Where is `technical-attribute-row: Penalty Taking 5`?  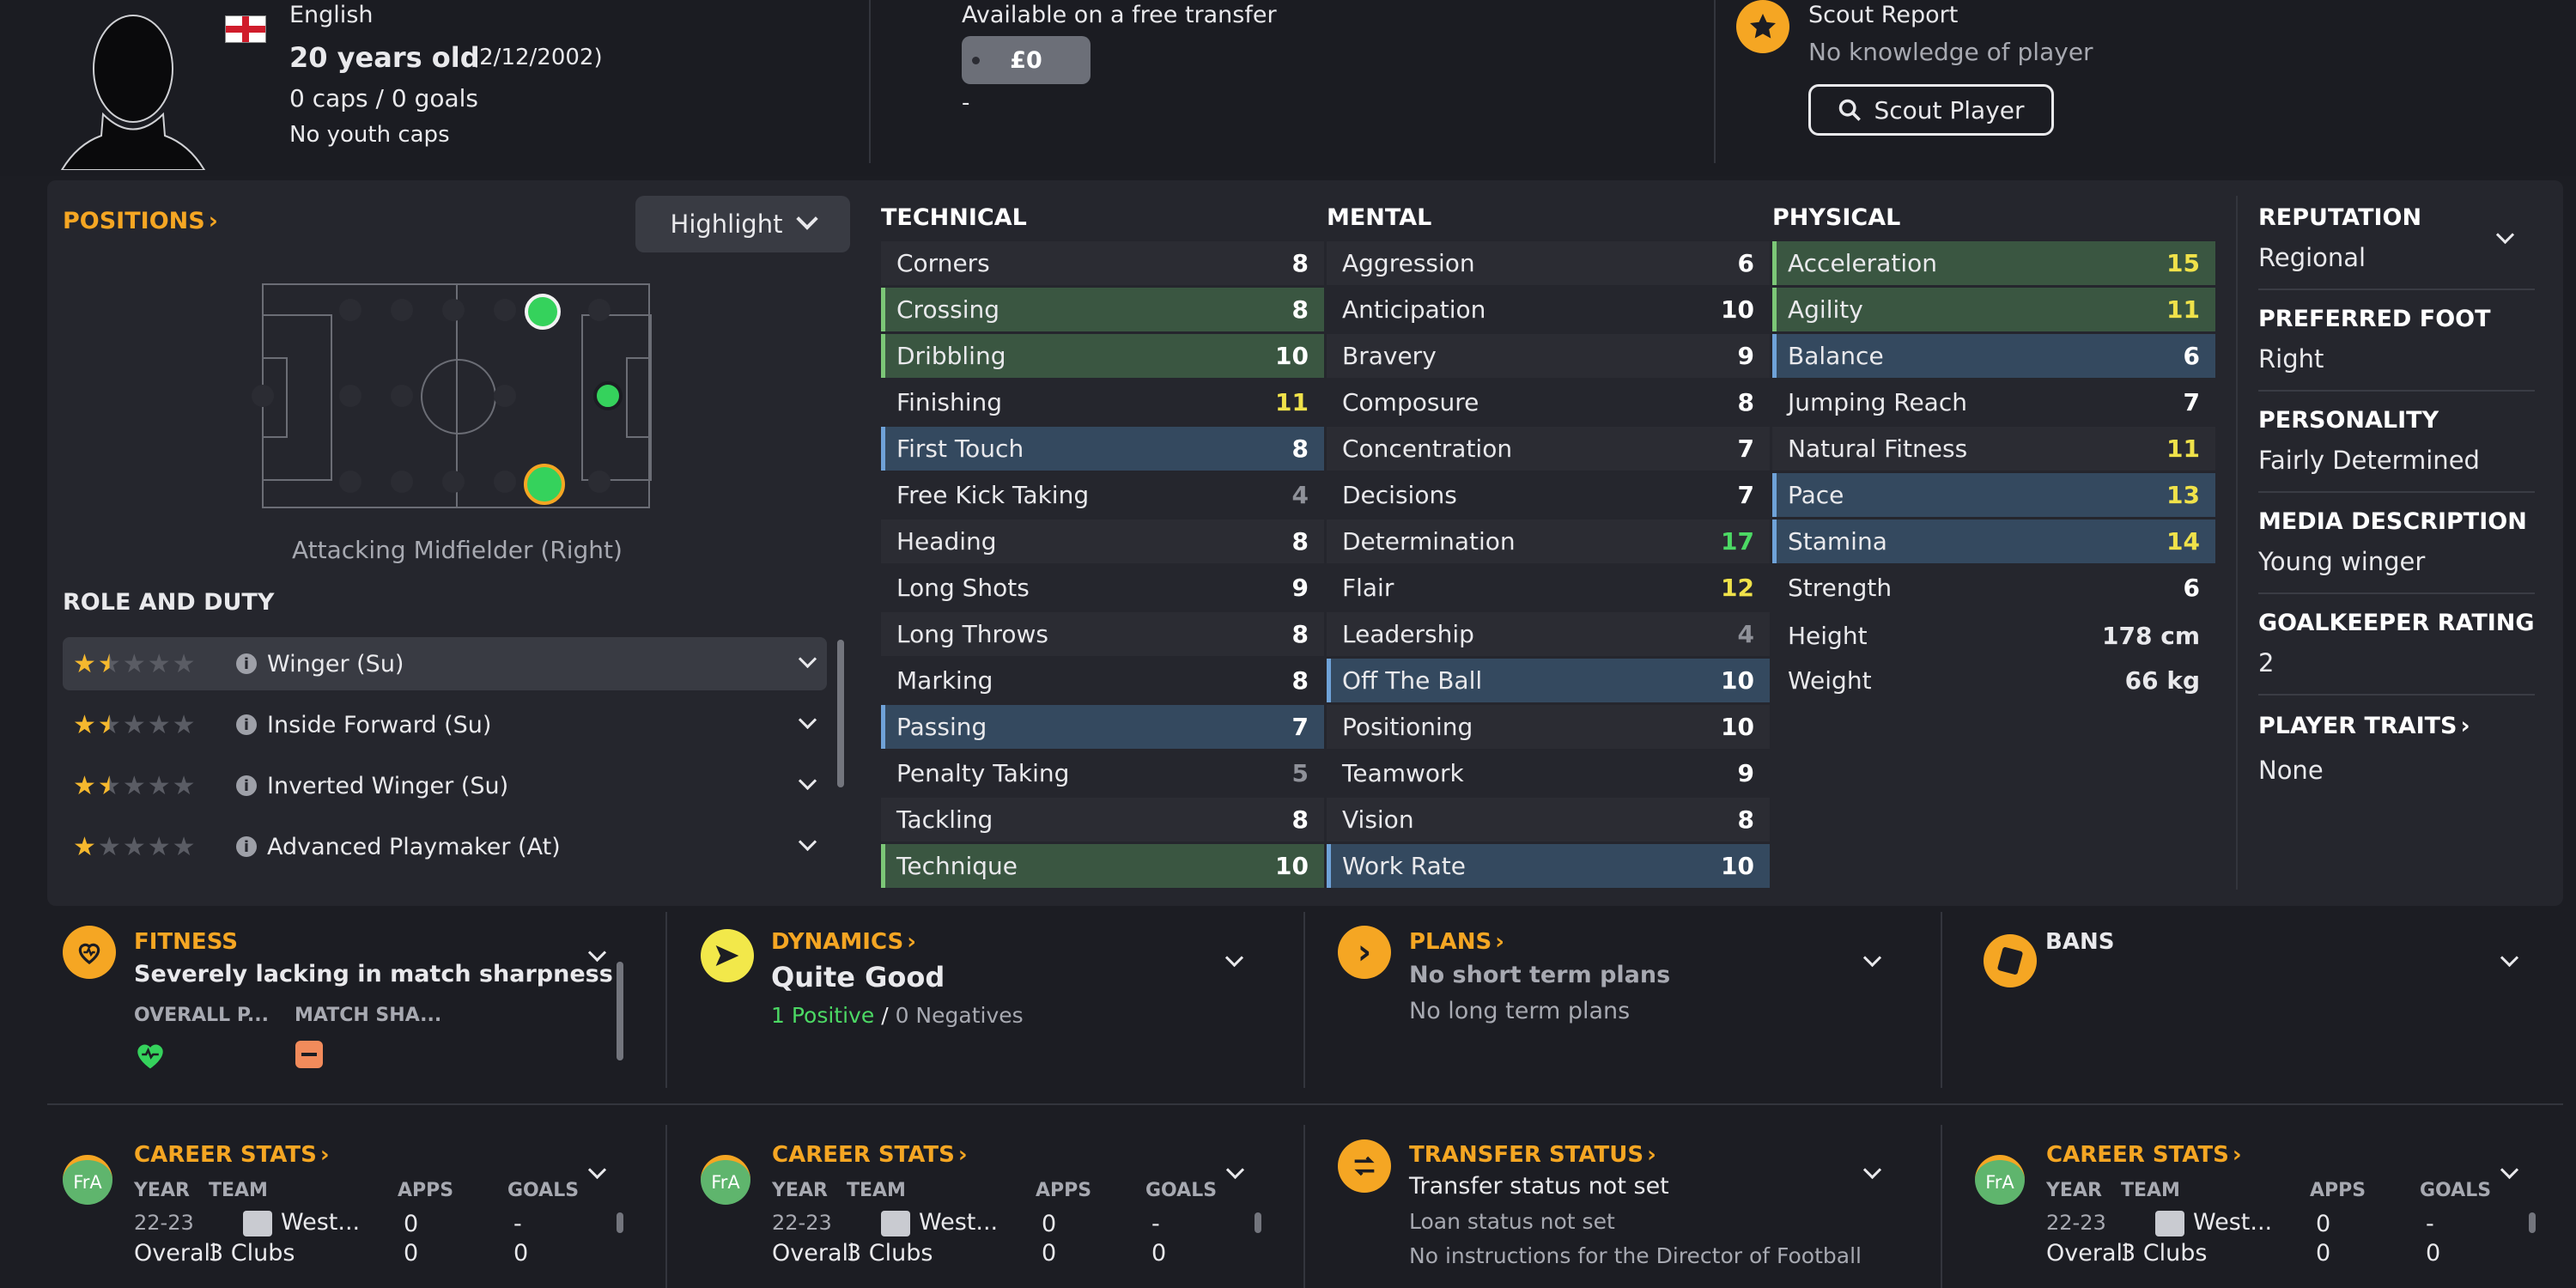 technical-attribute-row: Penalty Taking 5 is located at coordinates (1102, 773).